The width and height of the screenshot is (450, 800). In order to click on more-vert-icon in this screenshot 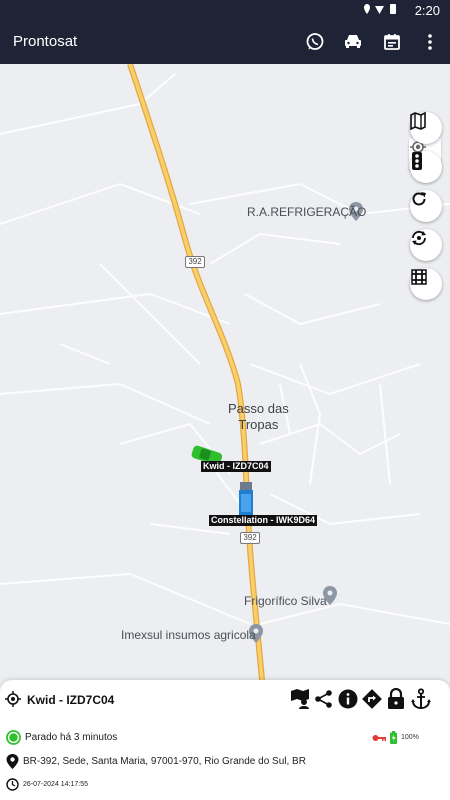, I will do `click(430, 42)`.